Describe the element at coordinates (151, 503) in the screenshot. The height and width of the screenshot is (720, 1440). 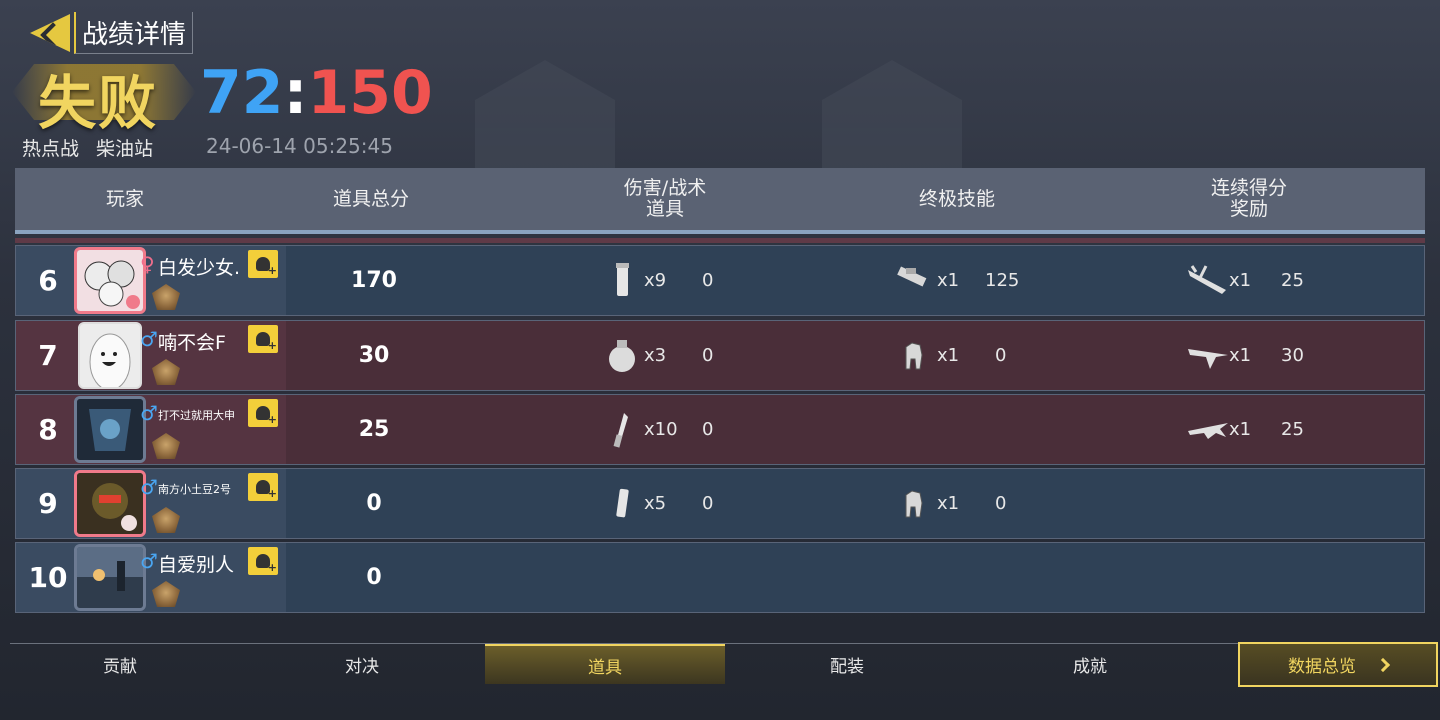
I see `player-cell: 9 ♂ 南方小土豆2号` at that location.